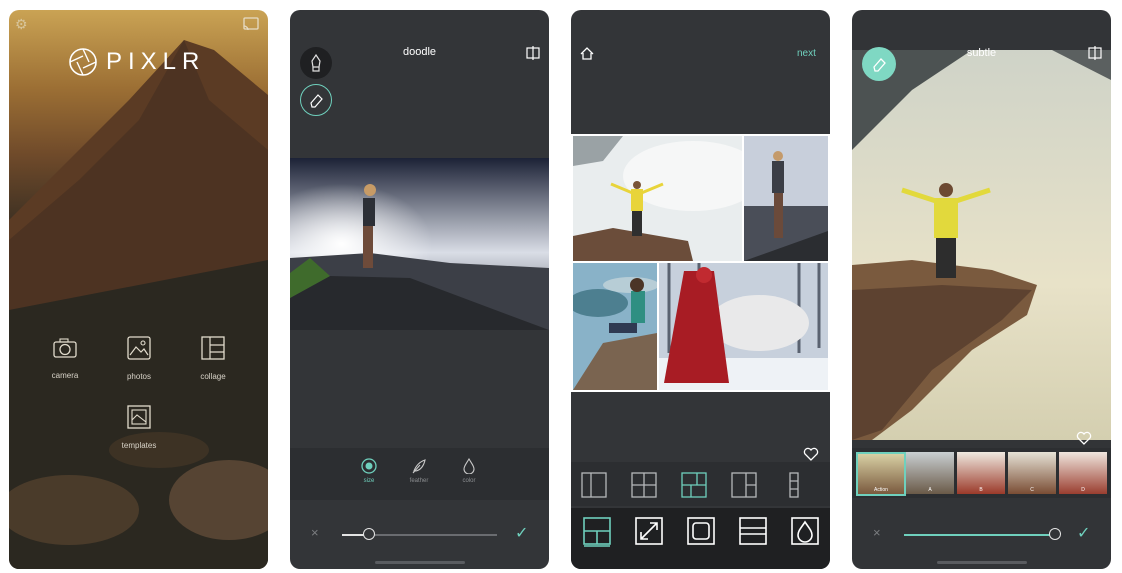 Image resolution: width=1122 pixels, height=573 pixels. I want to click on templates-label: templates, so click(139, 445).